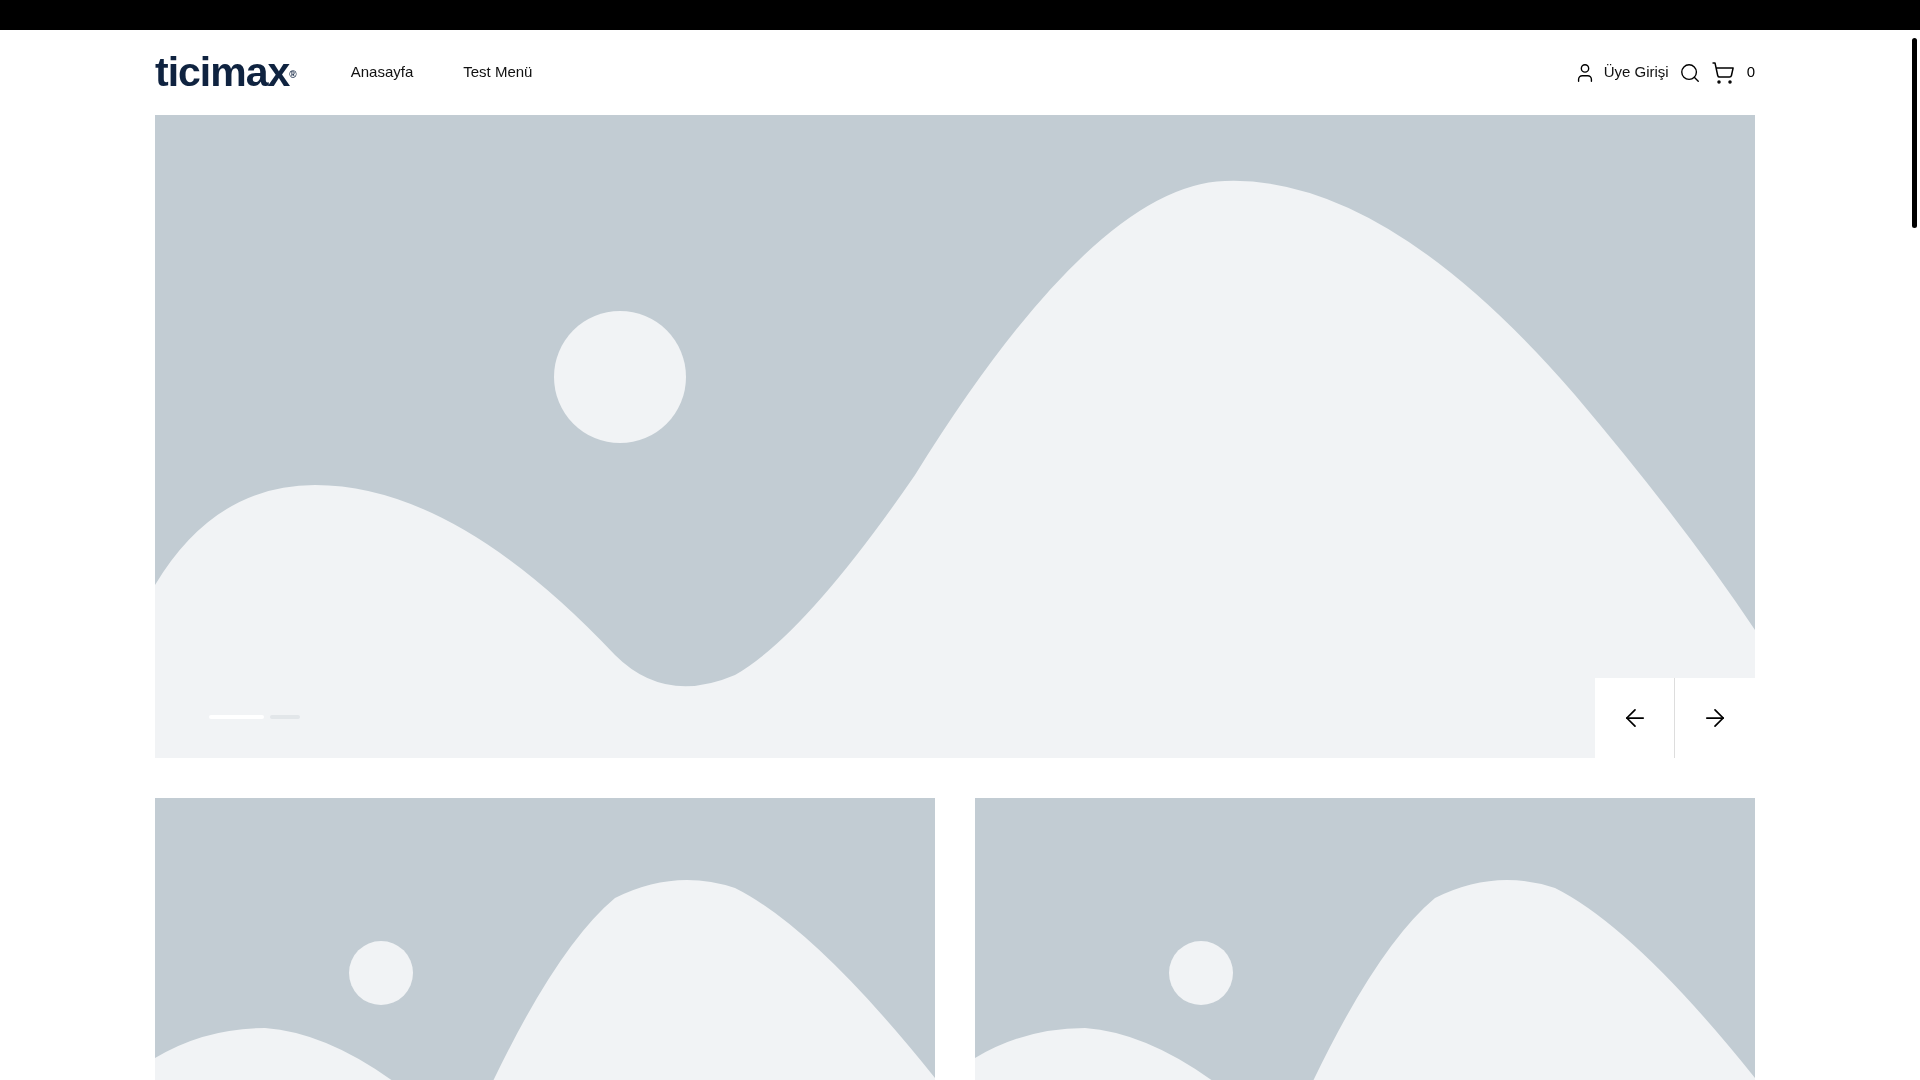 The width and height of the screenshot is (1920, 1080). Describe the element at coordinates (1689, 72) in the screenshot. I see `search-icon` at that location.